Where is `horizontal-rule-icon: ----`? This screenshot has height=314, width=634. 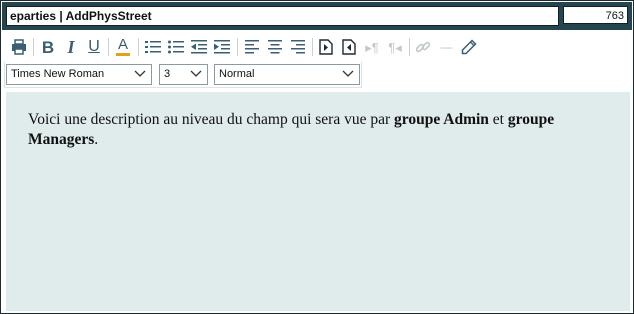
horizontal-rule-icon: ---- is located at coordinates (446, 47).